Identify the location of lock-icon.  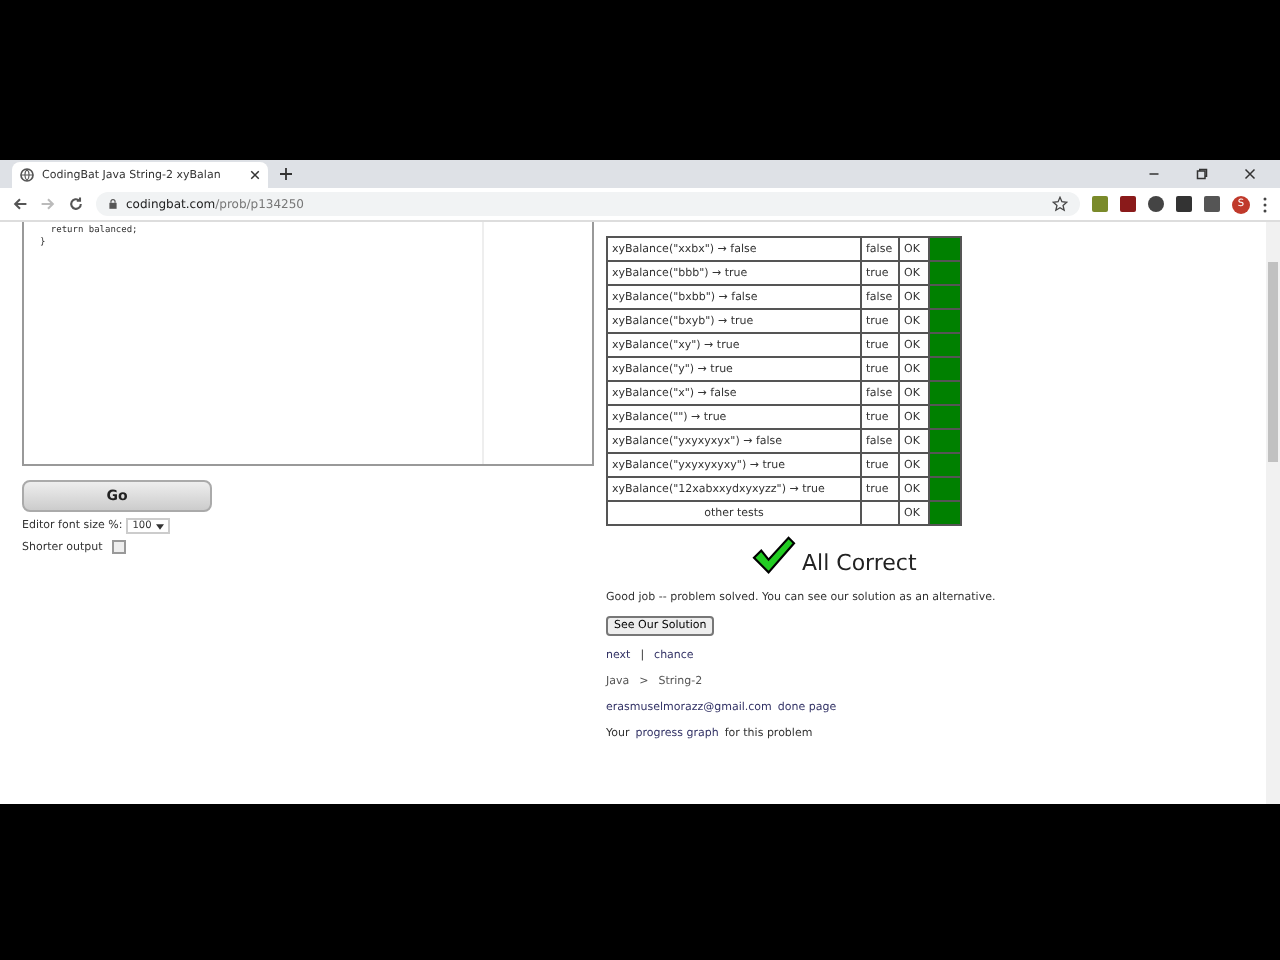
(113, 204).